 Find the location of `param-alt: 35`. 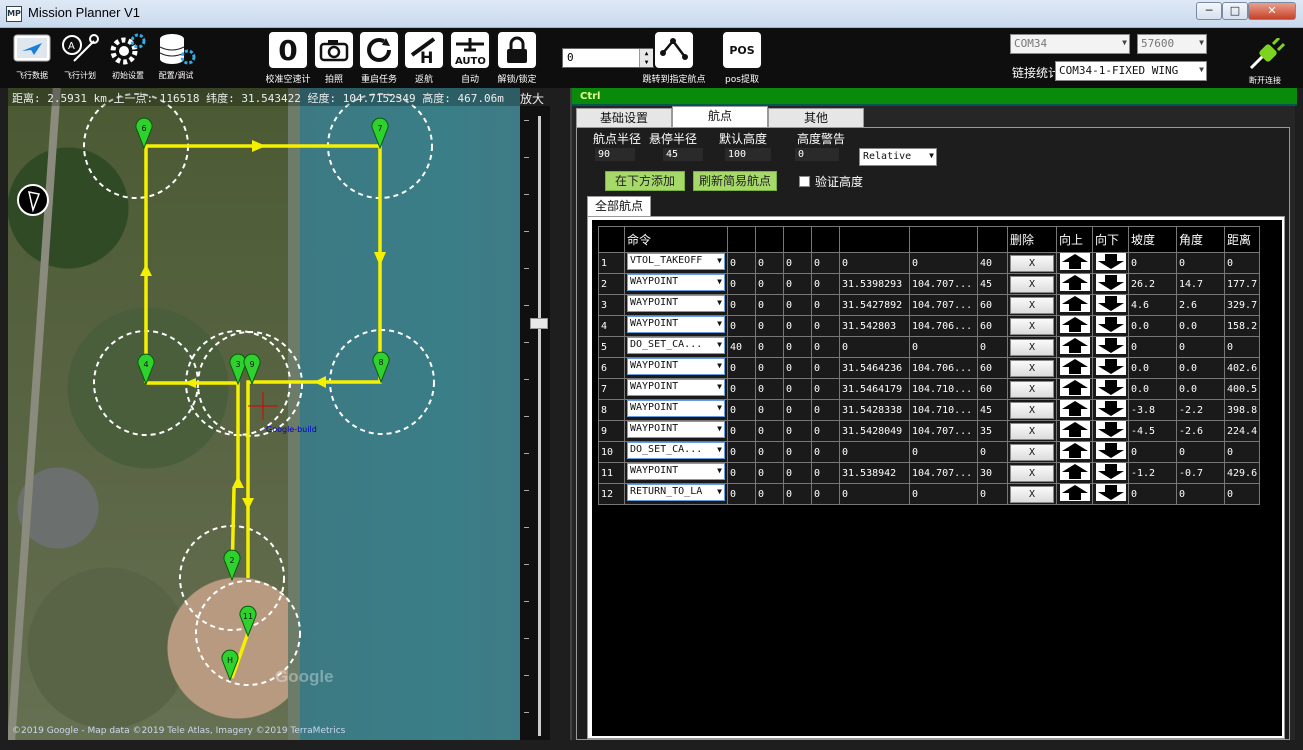

param-alt: 35 is located at coordinates (992, 431).